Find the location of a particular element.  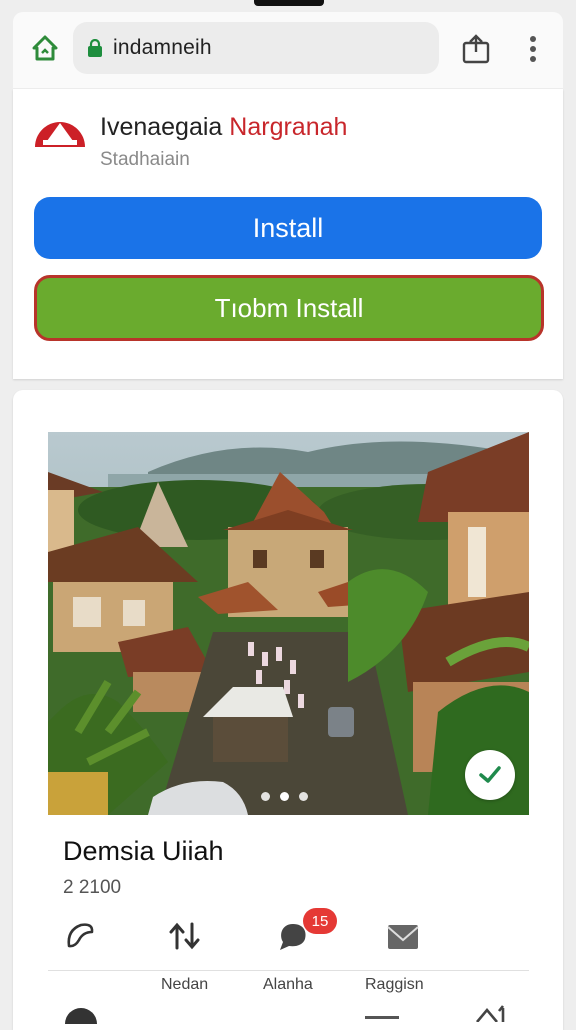

app-logo is located at coordinates (60, 130).